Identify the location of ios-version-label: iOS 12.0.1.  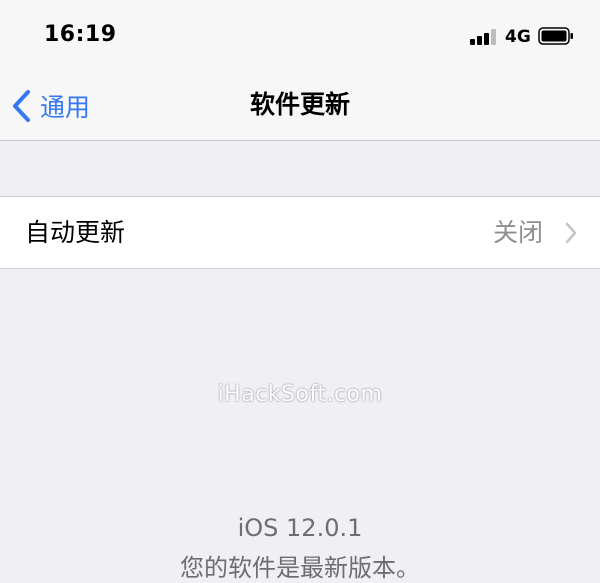
(300, 528).